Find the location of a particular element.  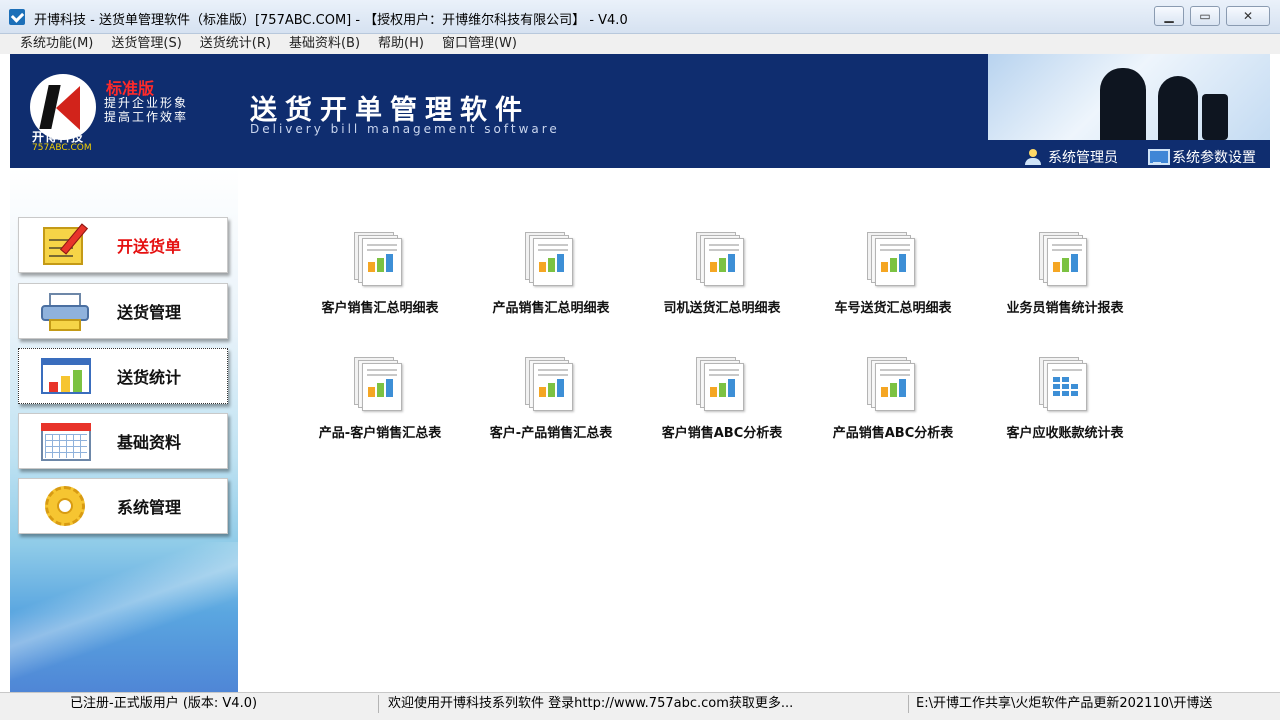

report-label: 客户销售汇总明细表 is located at coordinates (380, 308).